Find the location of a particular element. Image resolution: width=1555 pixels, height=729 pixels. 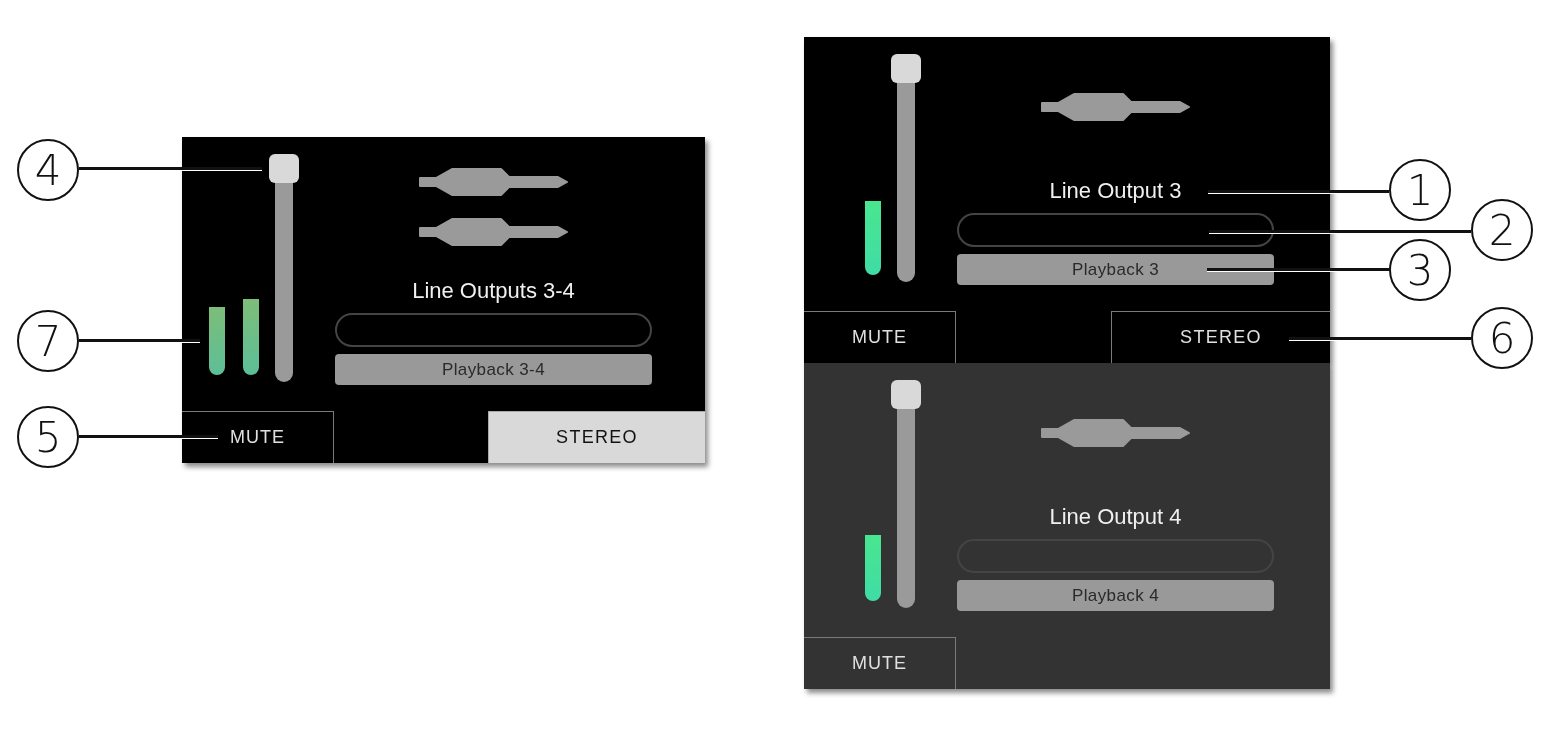

stereo-button: STEREO is located at coordinates (596, 437).